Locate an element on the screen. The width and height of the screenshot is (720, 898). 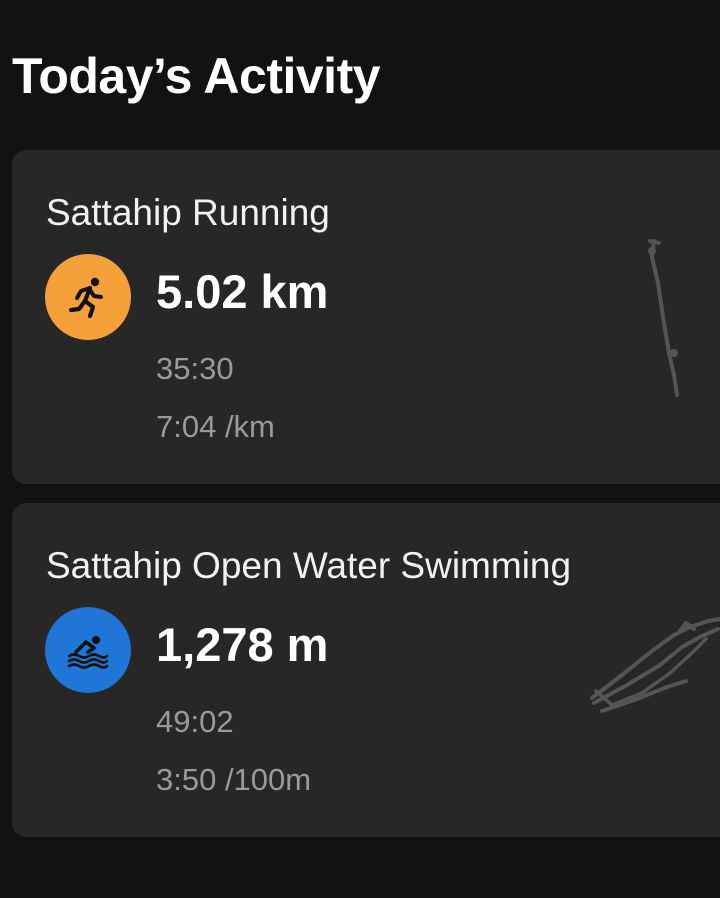
distance-value: 1,278 m is located at coordinates (242, 644).